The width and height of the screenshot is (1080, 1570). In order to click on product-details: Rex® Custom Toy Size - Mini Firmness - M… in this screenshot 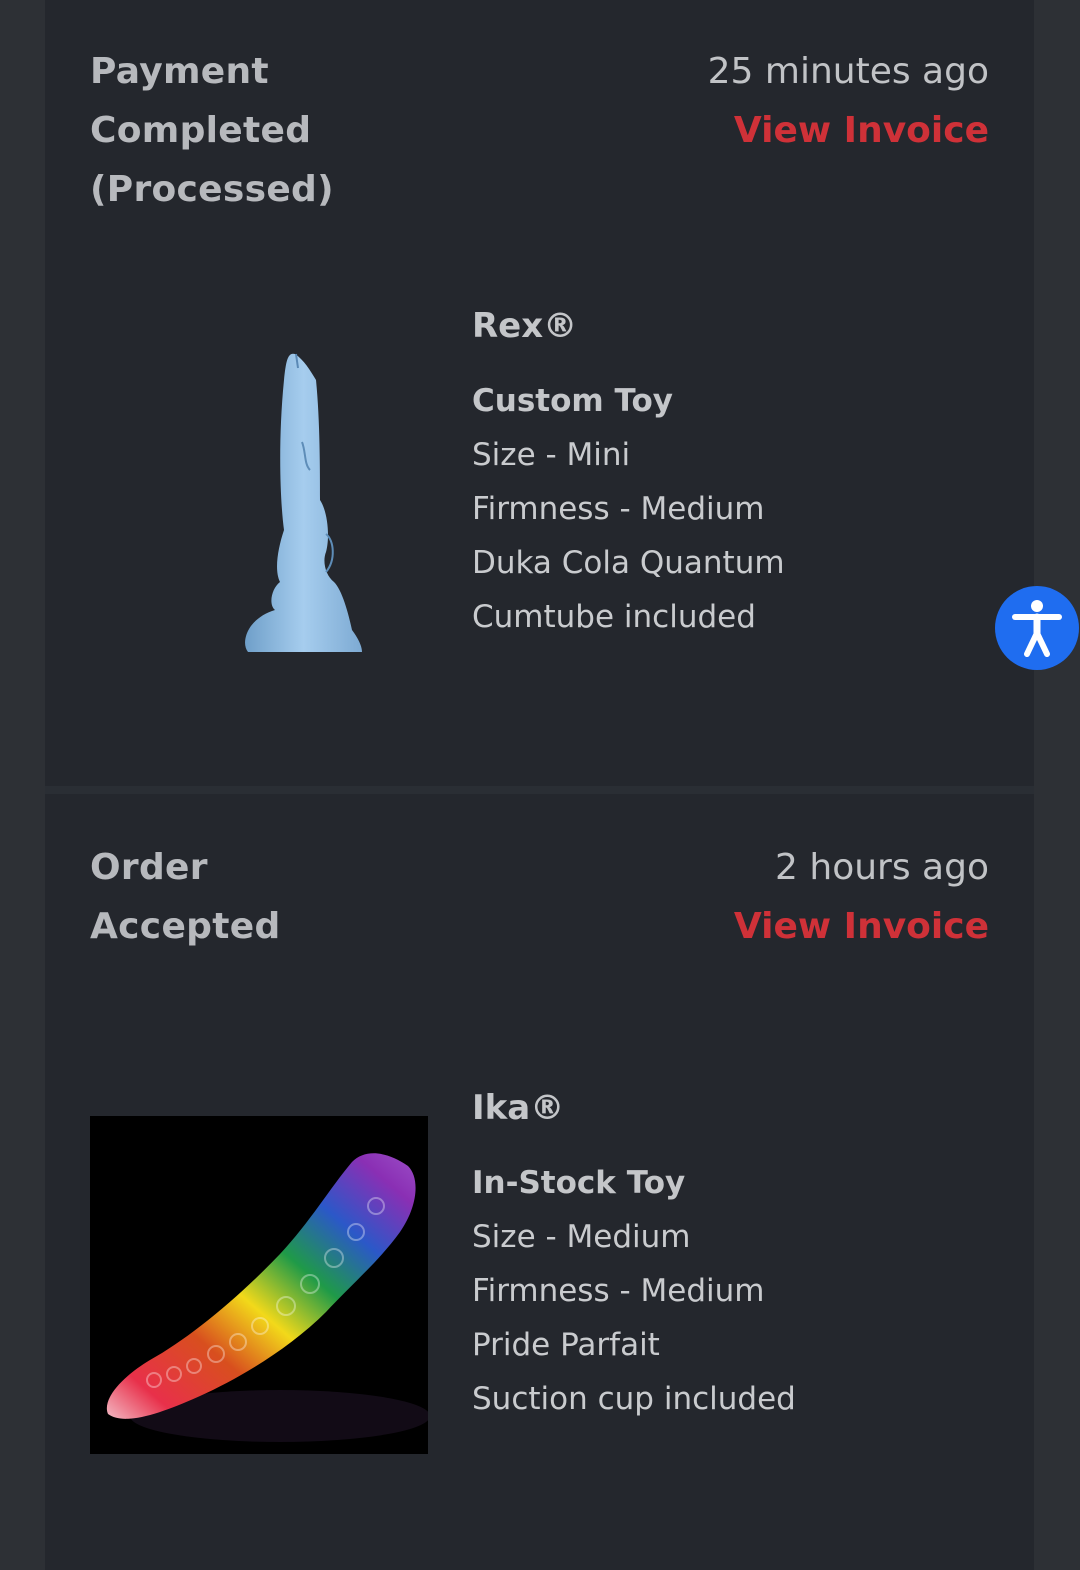, I will do `click(732, 474)`.